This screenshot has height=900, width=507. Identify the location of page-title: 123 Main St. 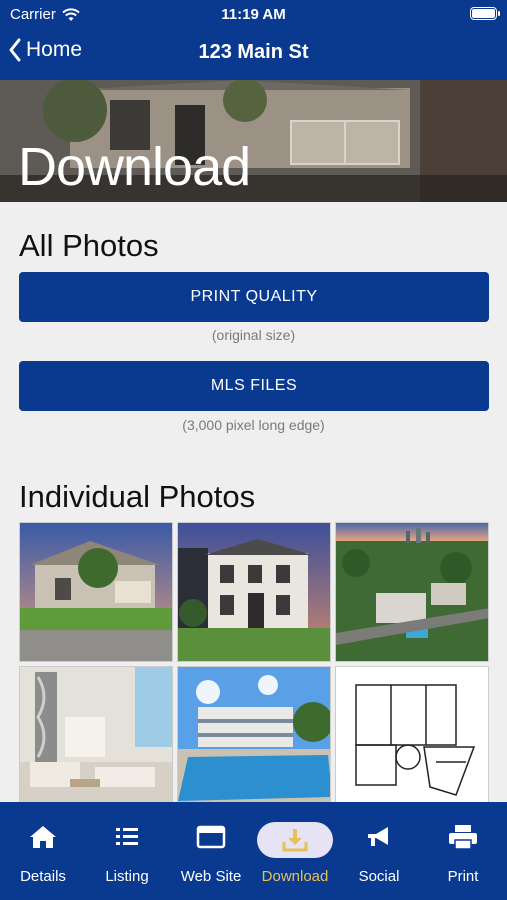
(253, 52).